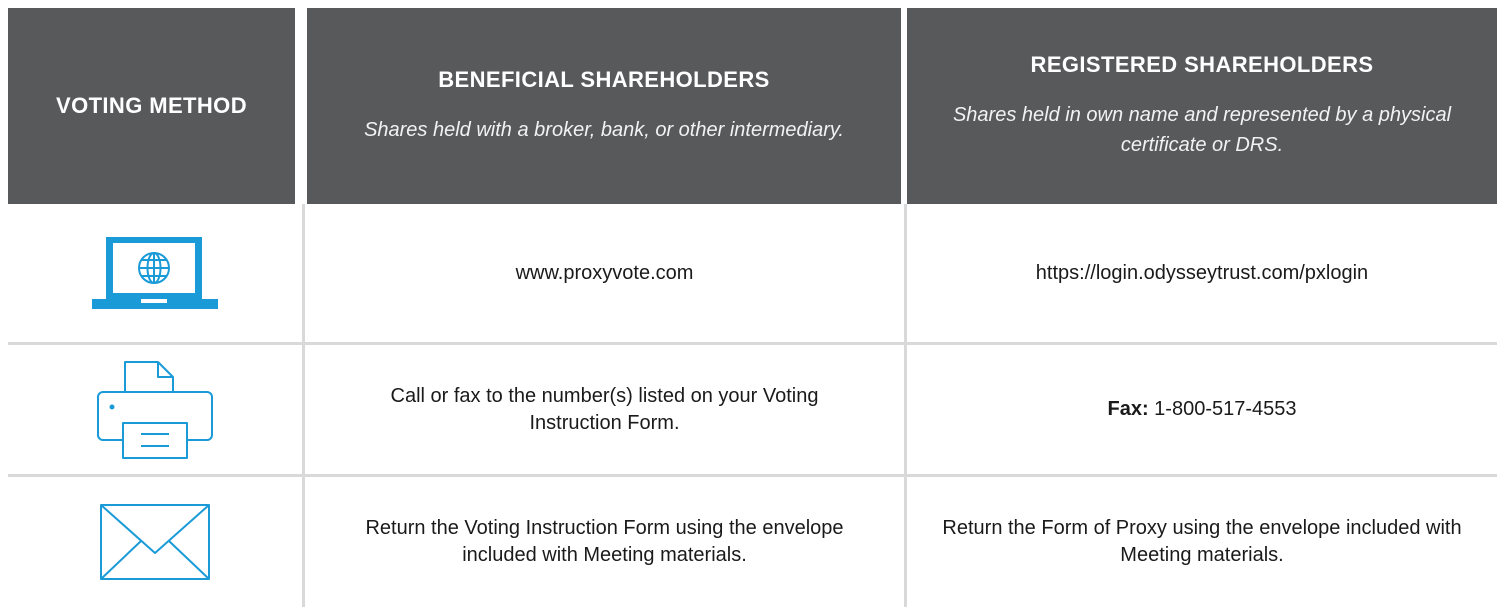 The width and height of the screenshot is (1501, 607). I want to click on fax-printer-icon, so click(155, 409).